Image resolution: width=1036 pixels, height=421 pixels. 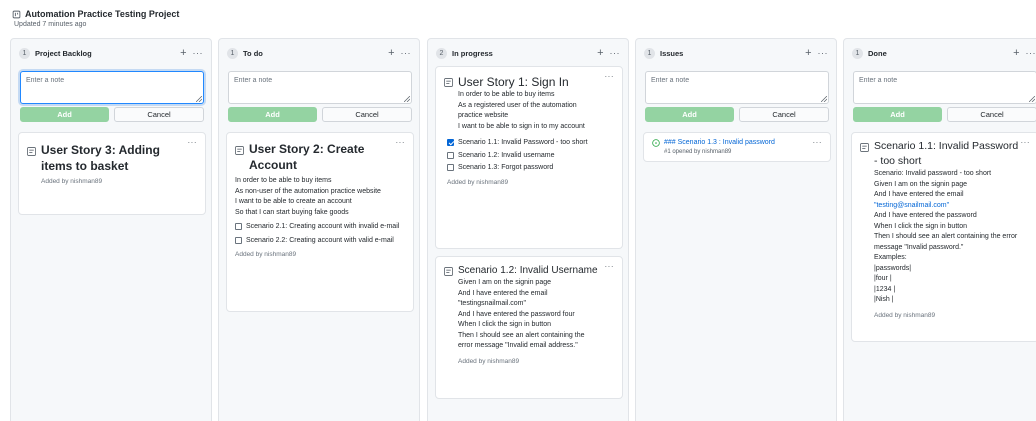 I want to click on card-text-line: |1234 |, so click(x=885, y=289).